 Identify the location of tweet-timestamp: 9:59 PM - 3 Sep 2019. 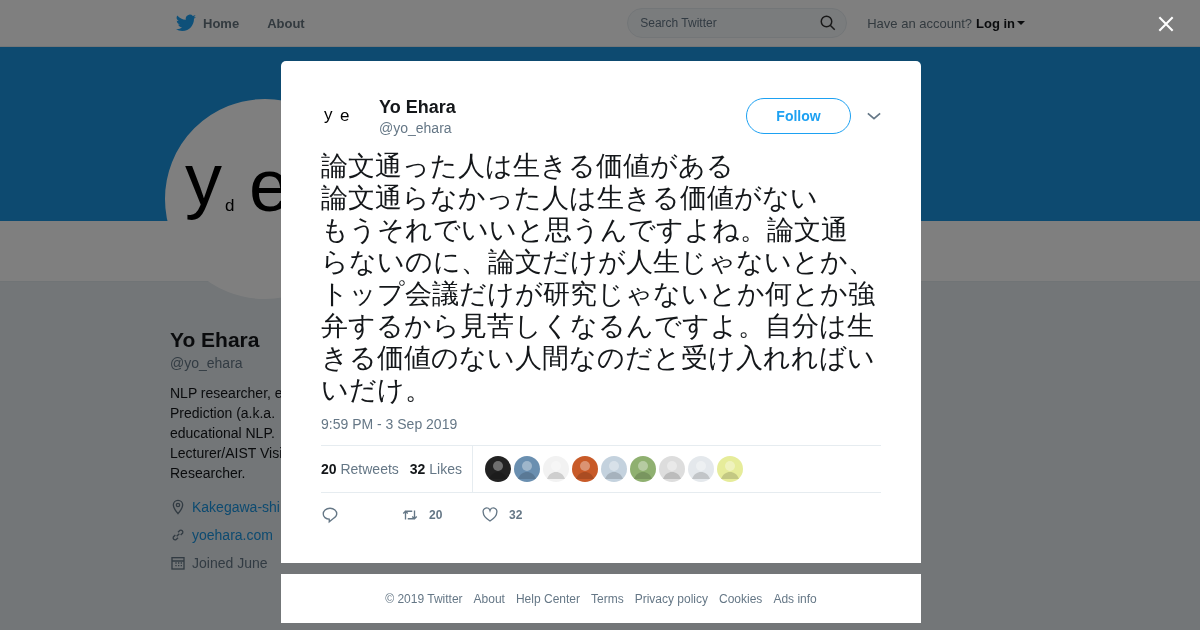
(389, 424).